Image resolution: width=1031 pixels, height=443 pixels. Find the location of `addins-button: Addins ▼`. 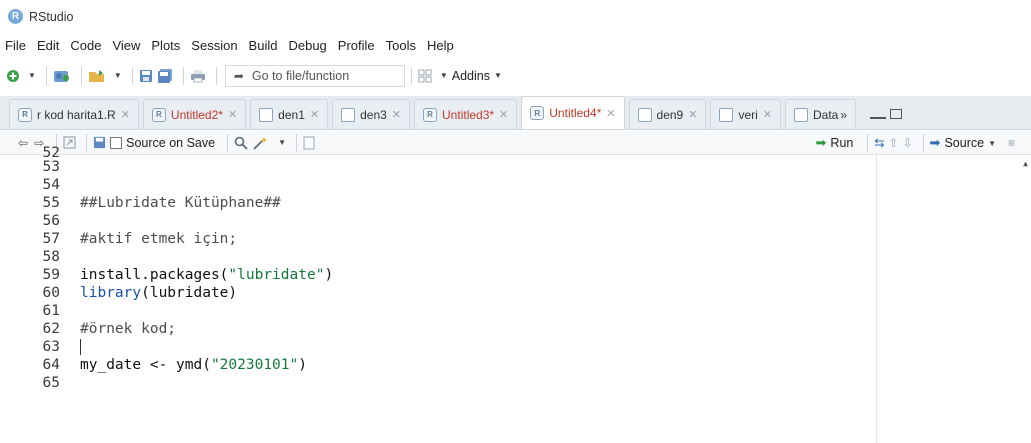

addins-button: Addins ▼ is located at coordinates (479, 76).